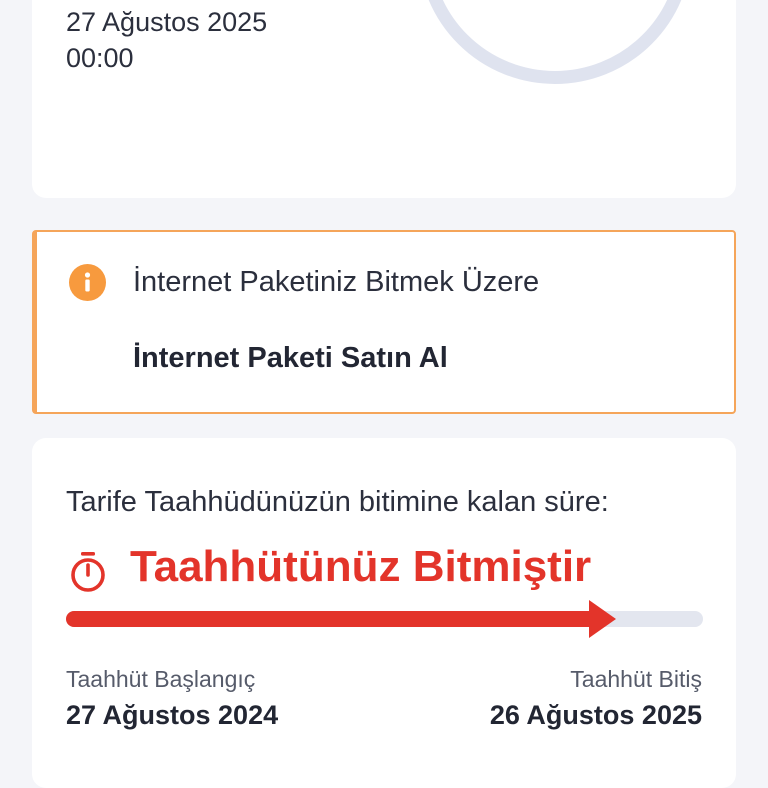  I want to click on usage-ring-chart, so click(555, 42).